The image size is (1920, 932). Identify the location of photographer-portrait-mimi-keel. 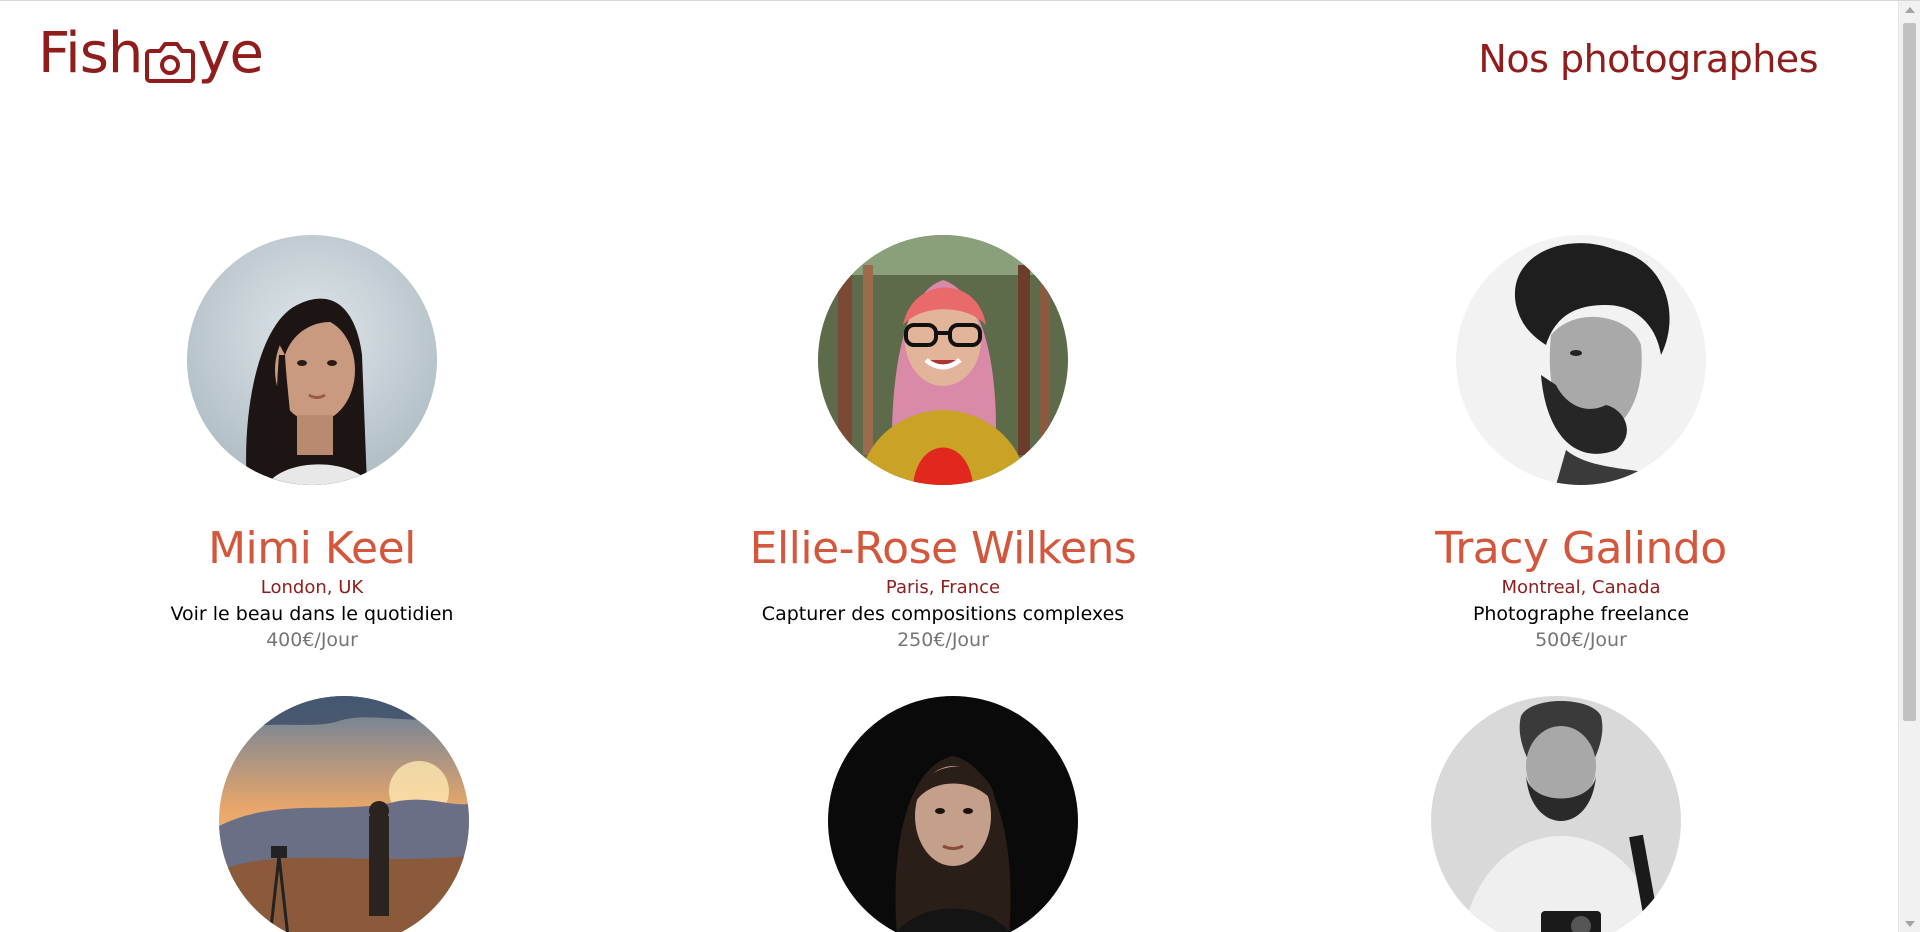
(312, 360).